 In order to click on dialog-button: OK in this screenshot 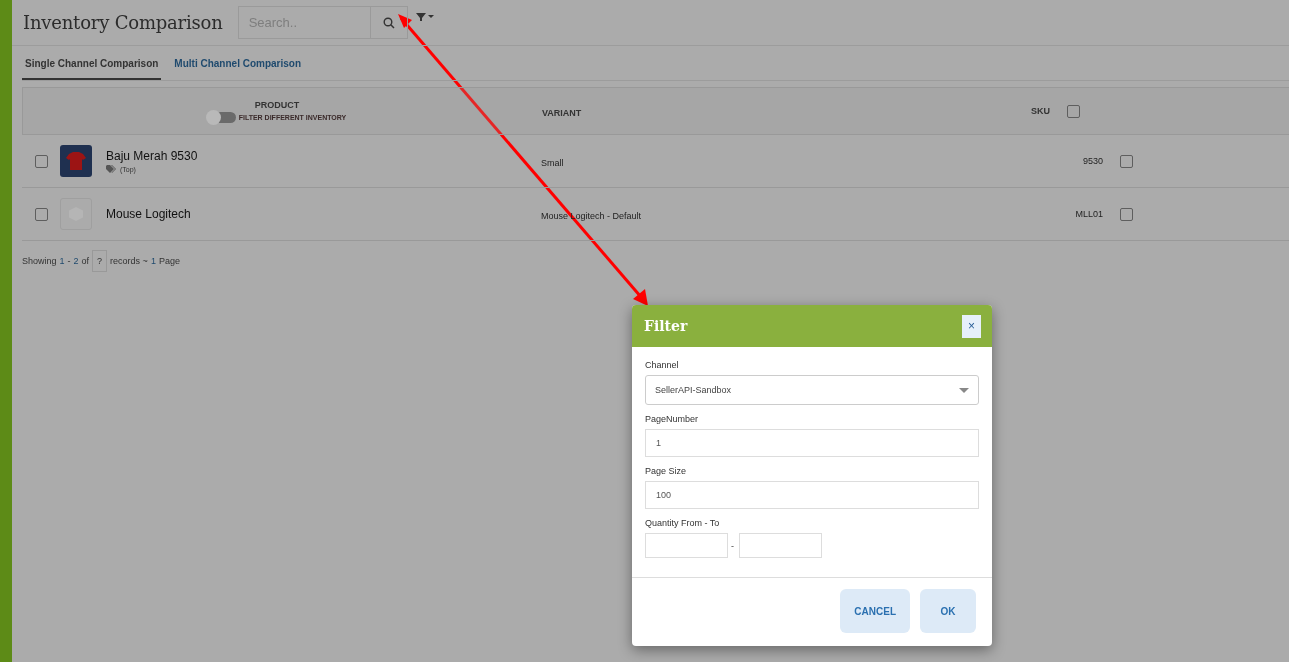, I will do `click(948, 611)`.